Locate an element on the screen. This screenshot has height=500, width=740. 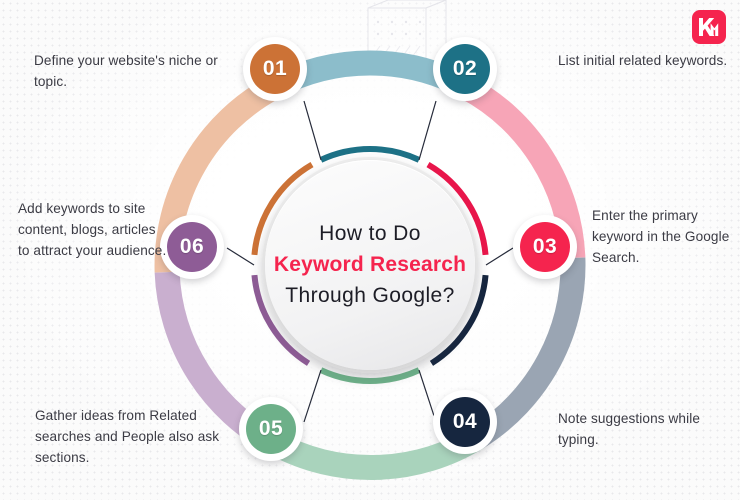
step-number-04: 04 is located at coordinates (465, 422).